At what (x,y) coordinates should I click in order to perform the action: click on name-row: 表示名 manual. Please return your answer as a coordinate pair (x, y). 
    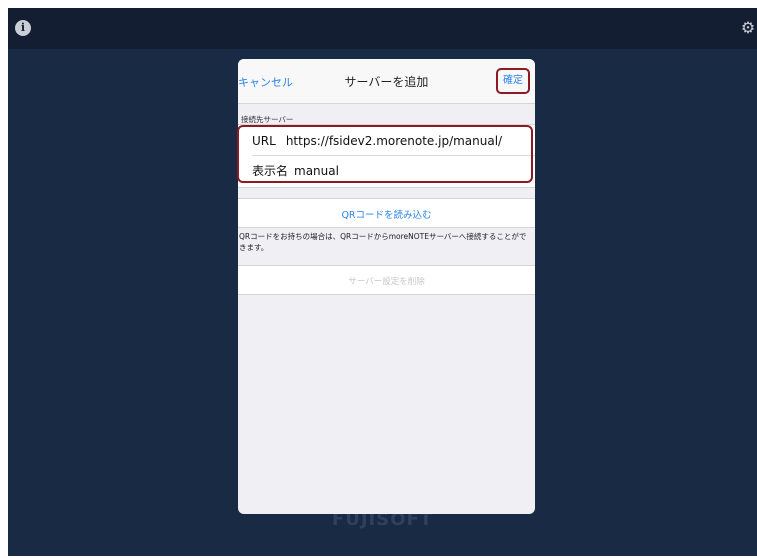
    Looking at the image, I should click on (389, 171).